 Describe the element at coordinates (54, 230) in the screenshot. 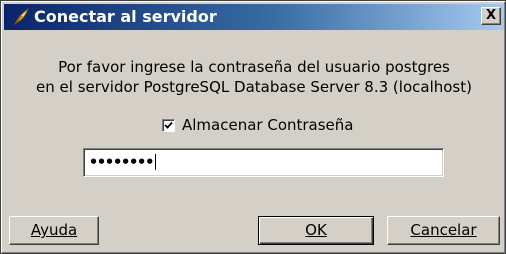

I see `help-button: Ayuda` at that location.